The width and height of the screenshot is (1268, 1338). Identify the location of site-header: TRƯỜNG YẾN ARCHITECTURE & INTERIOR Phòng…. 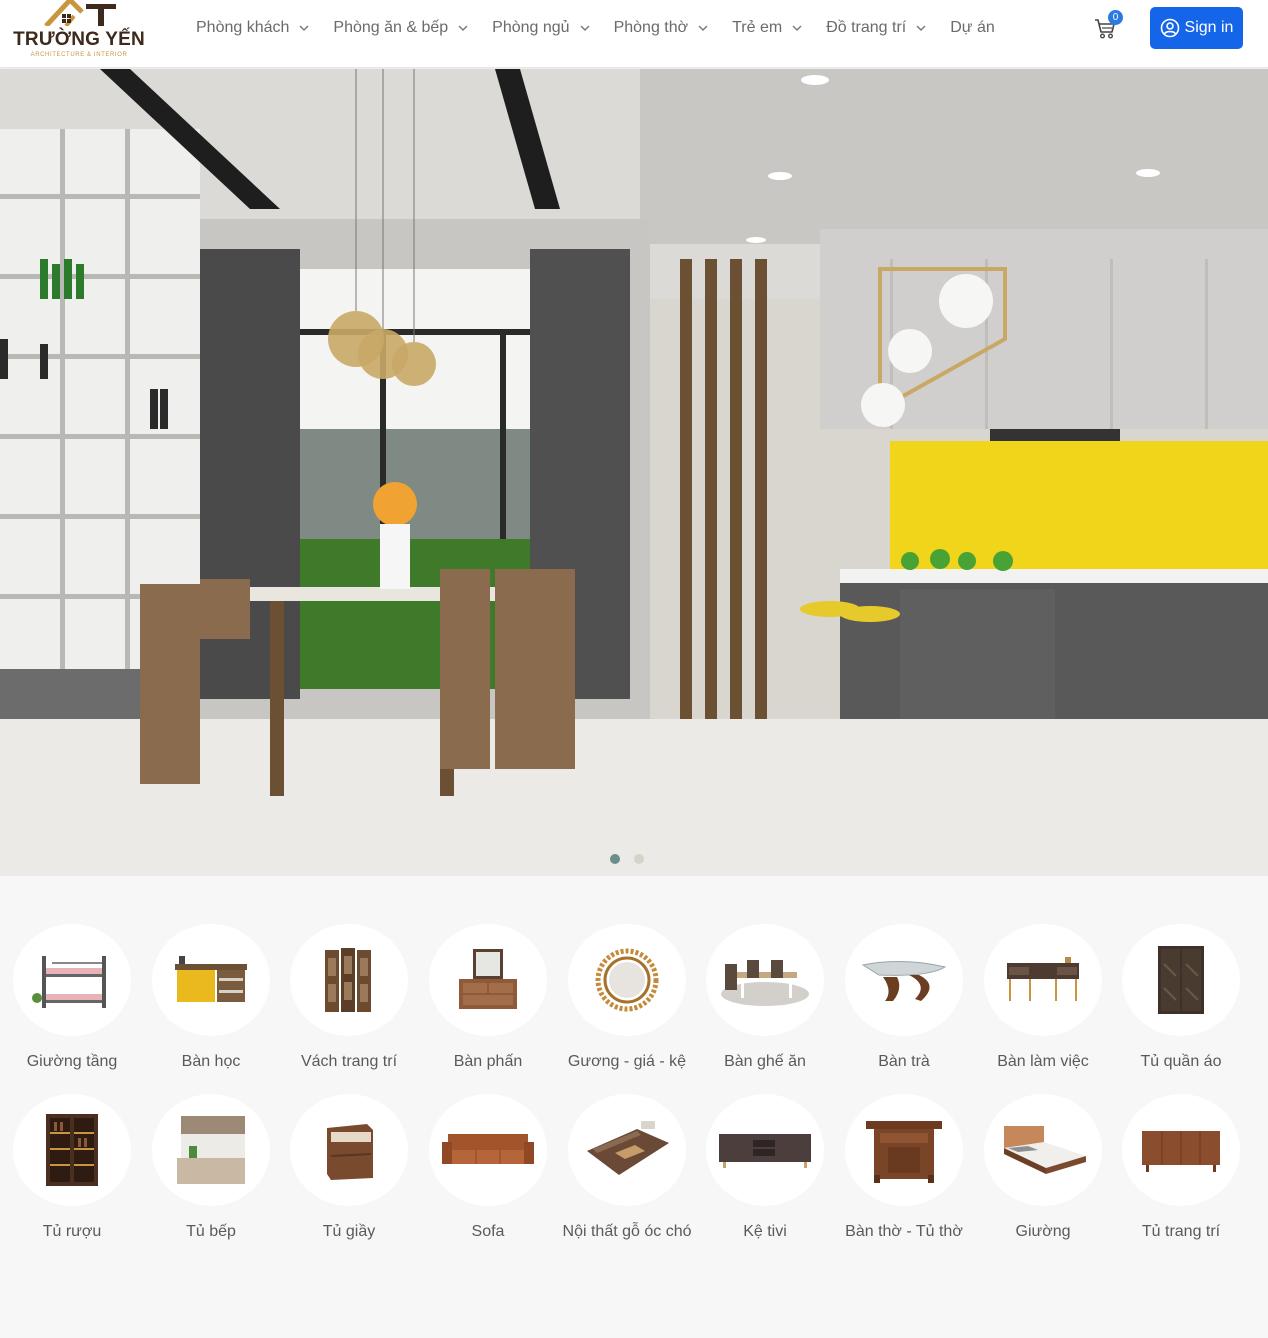
(634, 34).